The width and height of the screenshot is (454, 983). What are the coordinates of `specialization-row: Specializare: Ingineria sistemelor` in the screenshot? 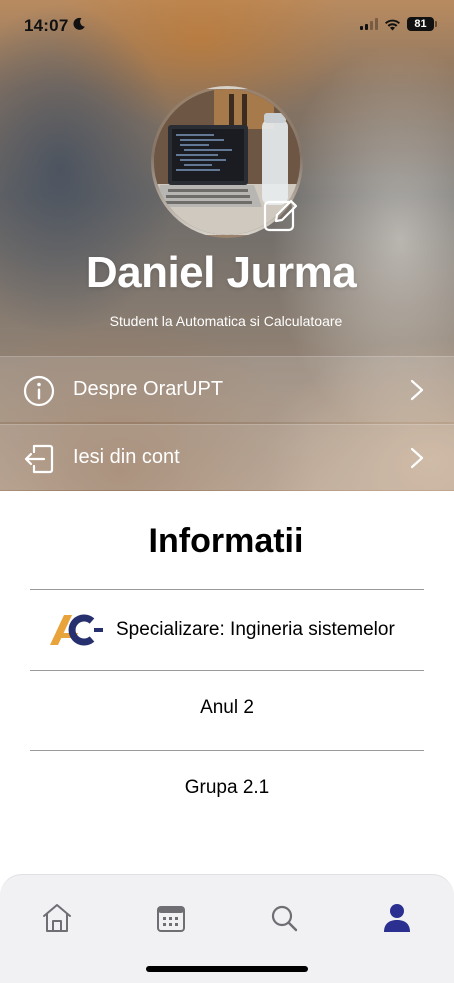 It's located at (221, 630).